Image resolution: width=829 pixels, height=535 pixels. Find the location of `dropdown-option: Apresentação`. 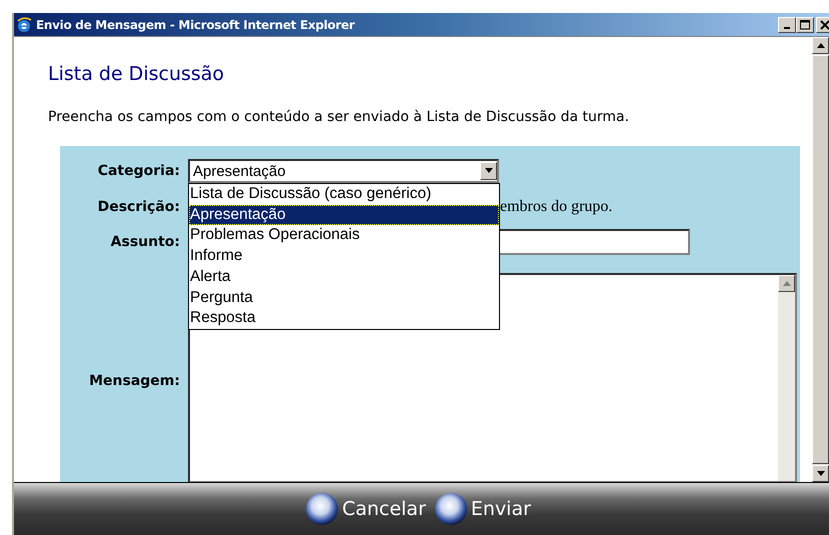

dropdown-option: Apresentação is located at coordinates (344, 215).